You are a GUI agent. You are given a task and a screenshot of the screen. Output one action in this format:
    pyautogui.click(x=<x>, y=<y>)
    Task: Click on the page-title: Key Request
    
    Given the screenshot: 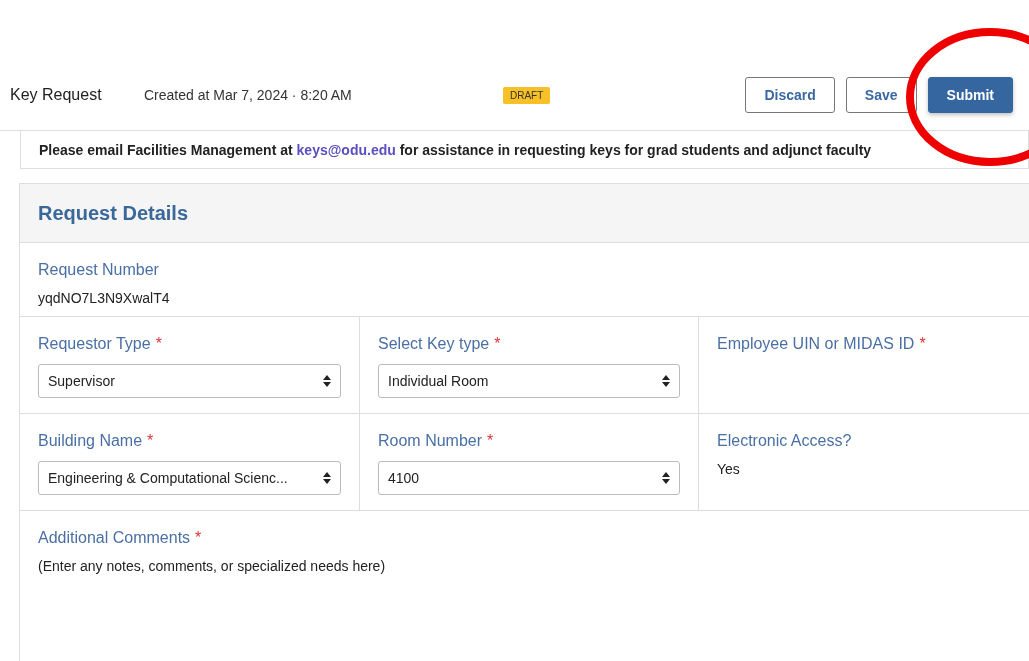 What is the action you would take?
    pyautogui.click(x=56, y=95)
    